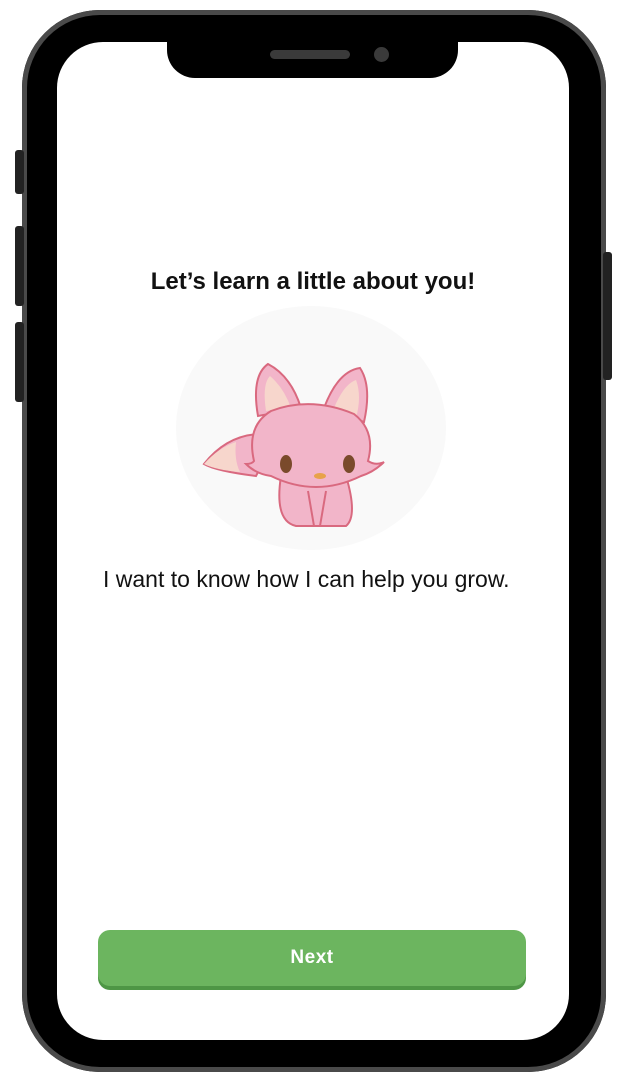 Image resolution: width=628 pixels, height=1084 pixels. I want to click on page-title: Let’s learn a little about you!, so click(313, 281).